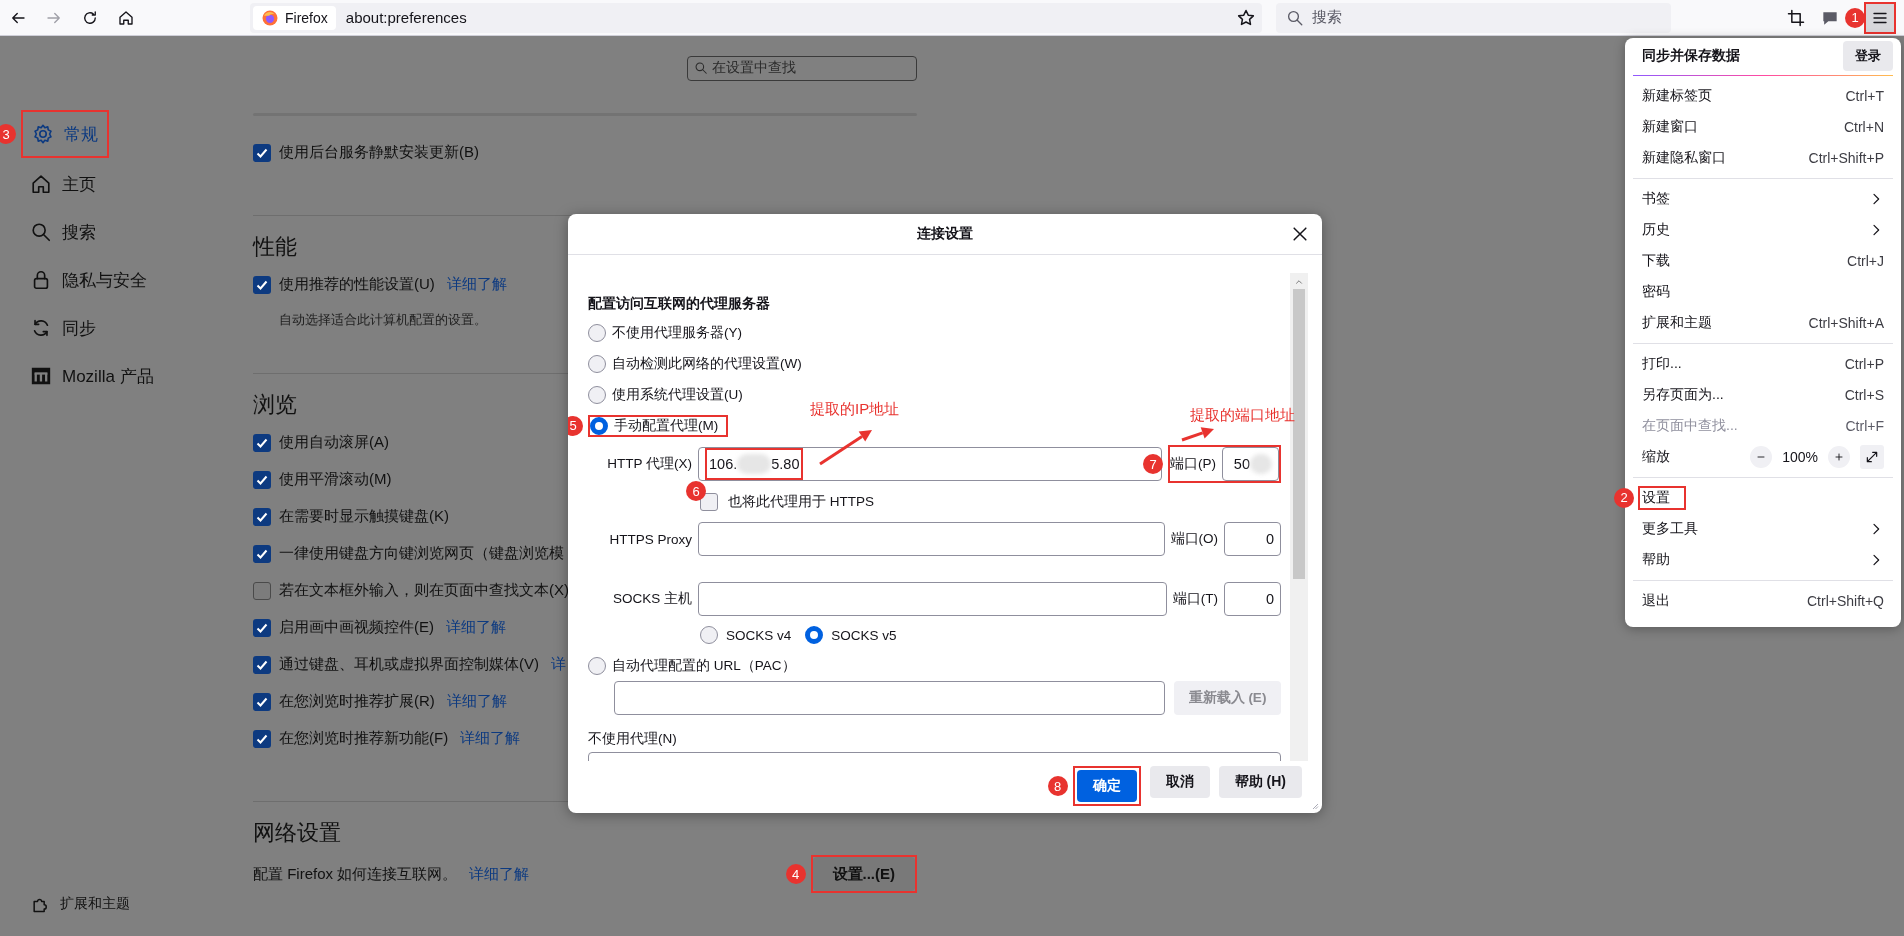  What do you see at coordinates (92, 376) in the screenshot?
I see `sidebar-item: Mozilla 产品` at bounding box center [92, 376].